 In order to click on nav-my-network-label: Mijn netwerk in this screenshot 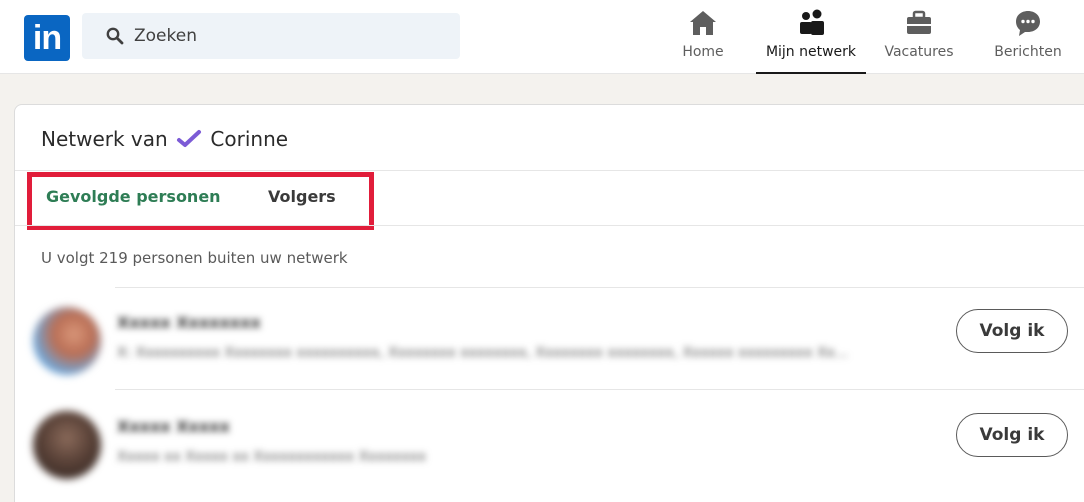, I will do `click(811, 52)`.